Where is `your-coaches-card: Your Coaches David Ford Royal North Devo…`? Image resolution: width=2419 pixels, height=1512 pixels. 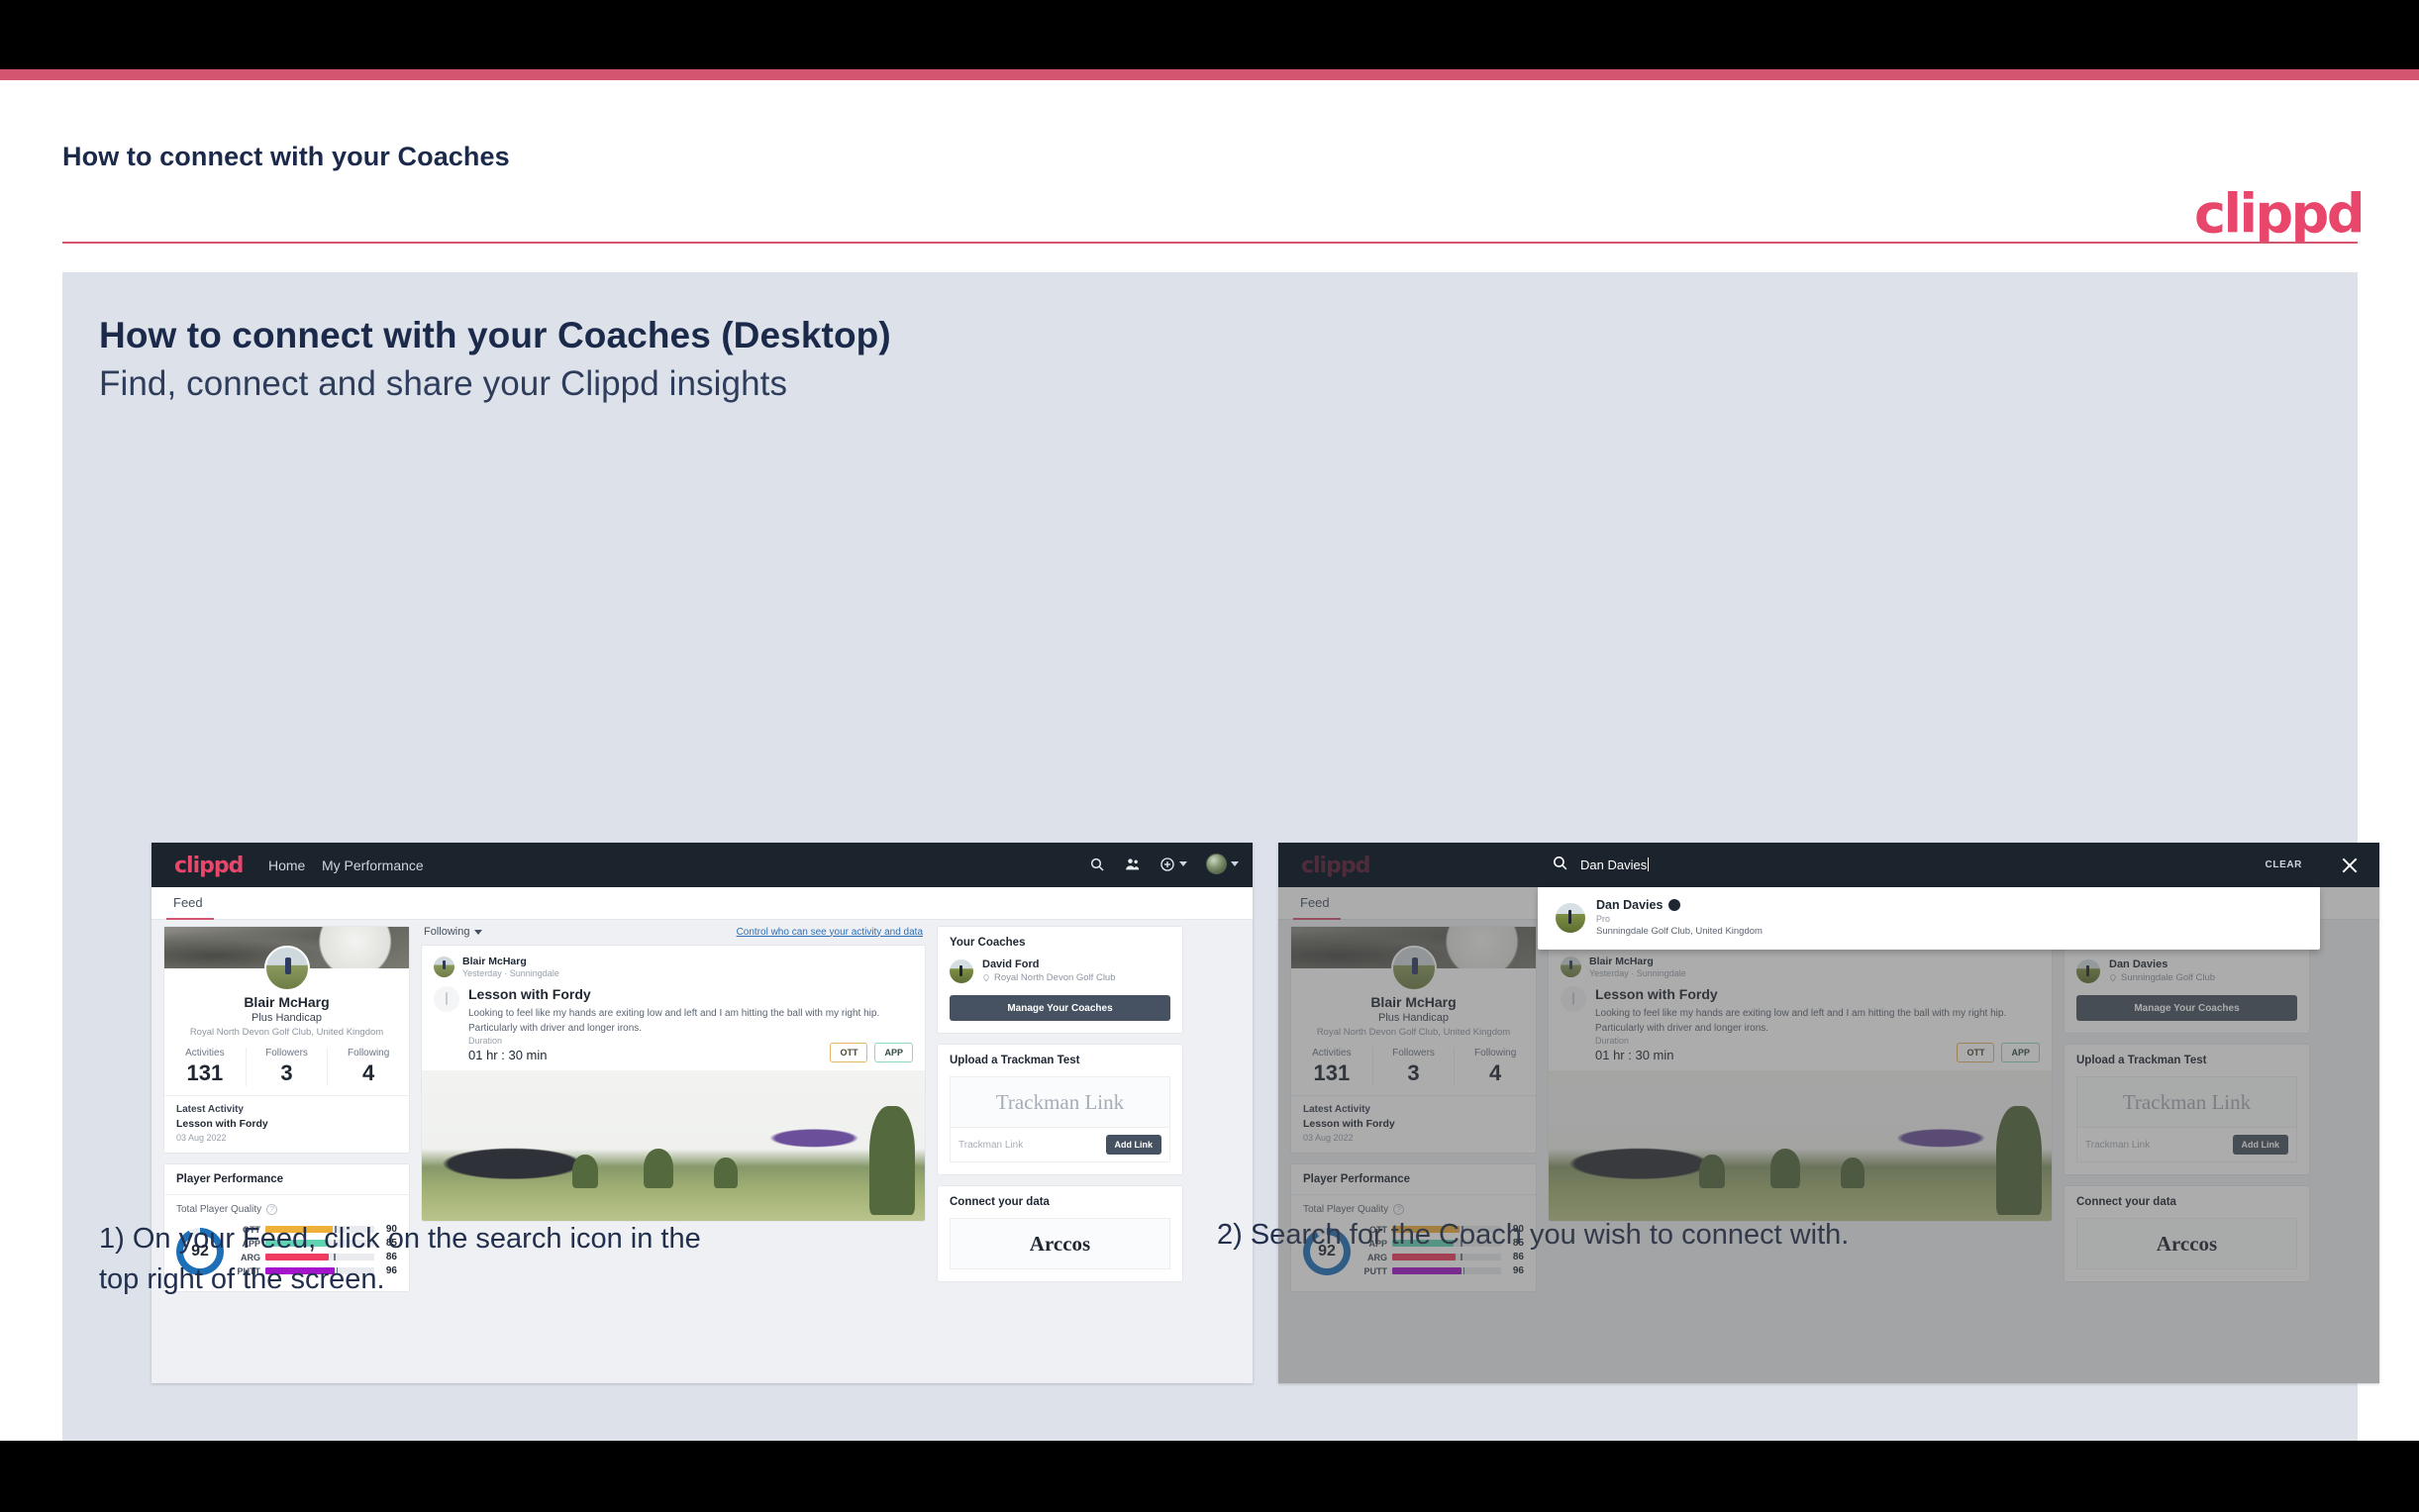 your-coaches-card: Your Coaches David Ford Royal North Devo… is located at coordinates (1060, 980).